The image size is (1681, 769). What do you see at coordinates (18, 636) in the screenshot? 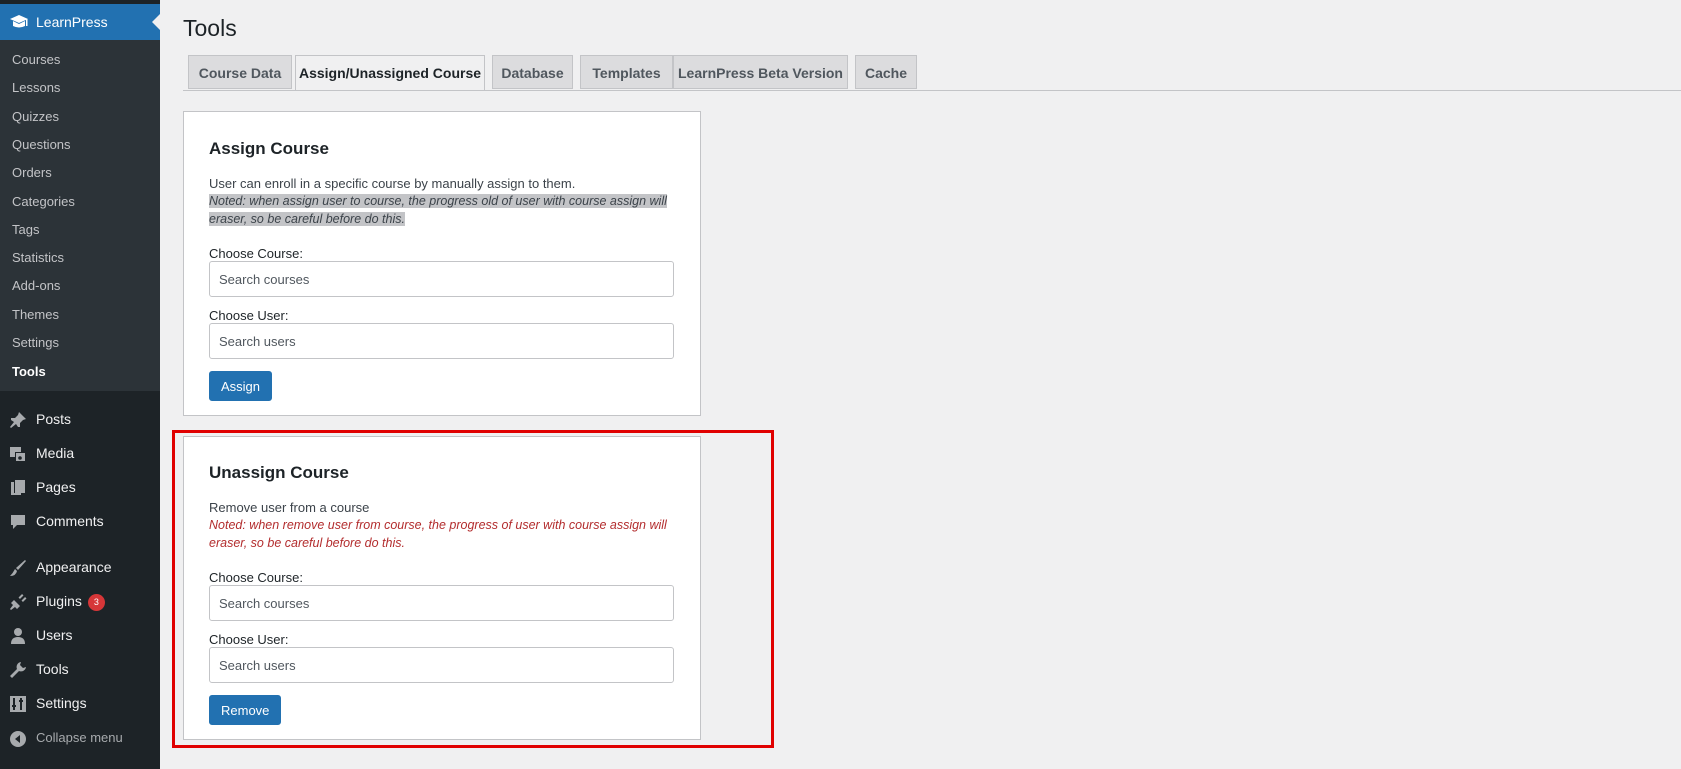
I see `user-icon` at bounding box center [18, 636].